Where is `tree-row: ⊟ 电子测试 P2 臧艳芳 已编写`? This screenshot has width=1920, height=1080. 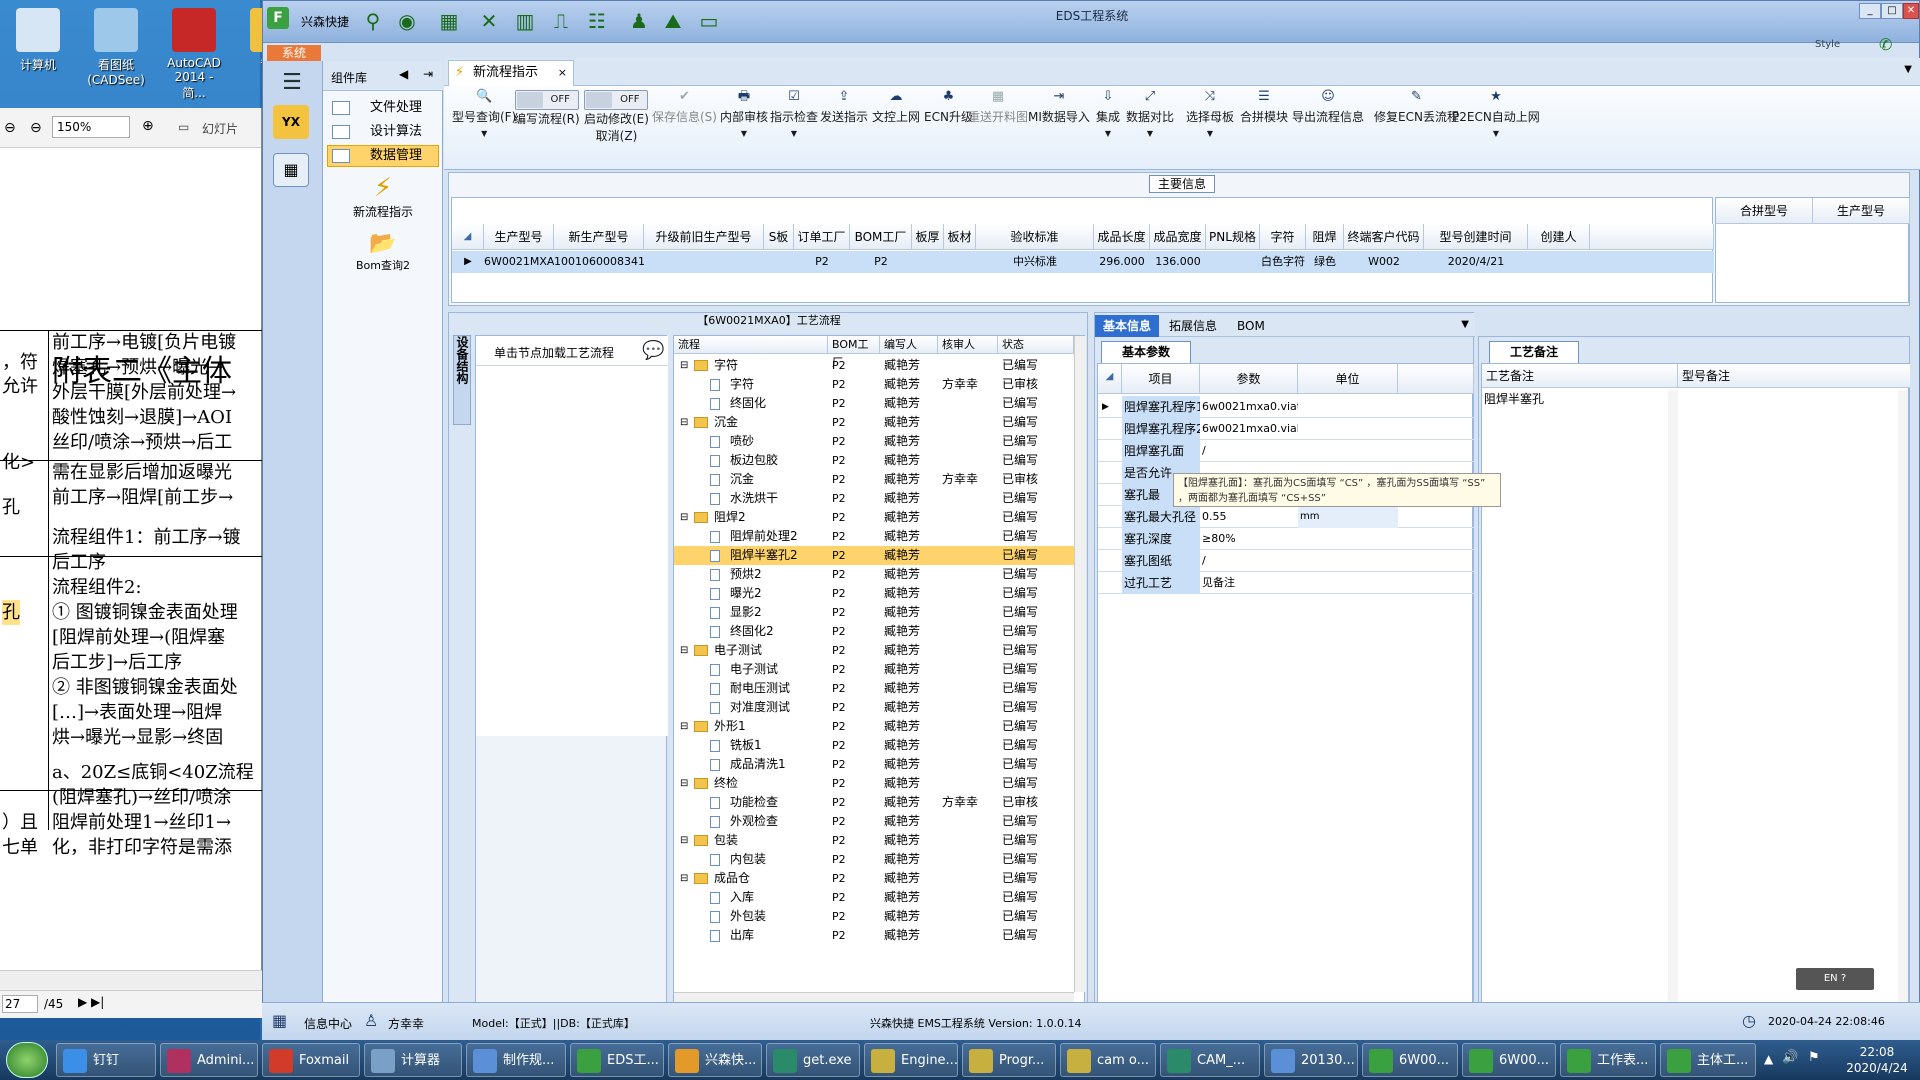
tree-row: ⊟ 电子测试 P2 臧艳芳 已编写 is located at coordinates (874, 650).